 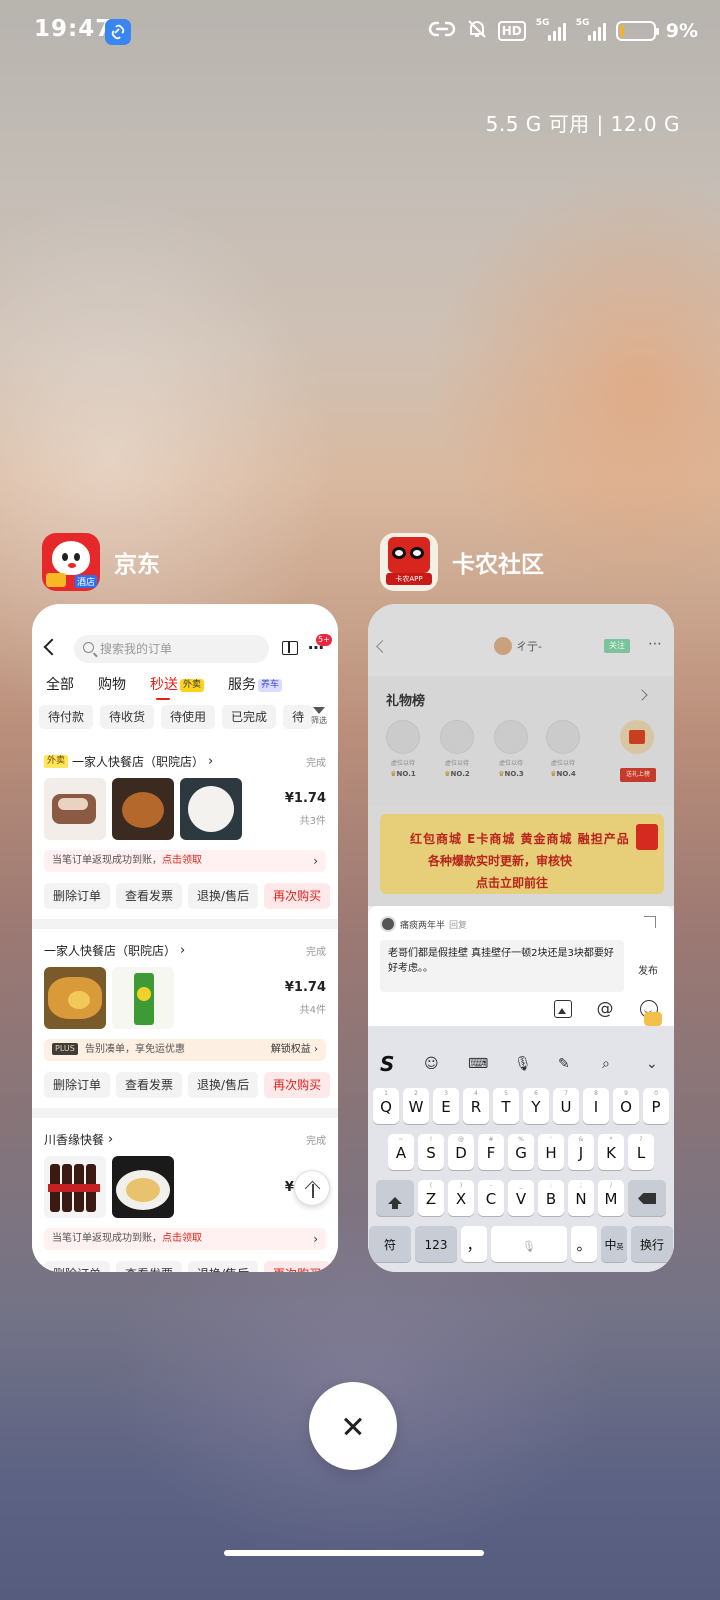 I want to click on reply-input: 老哥们都是假挂壁 真挂壁仔一顿2块还是3块都要好好考虑。。, so click(x=502, y=966).